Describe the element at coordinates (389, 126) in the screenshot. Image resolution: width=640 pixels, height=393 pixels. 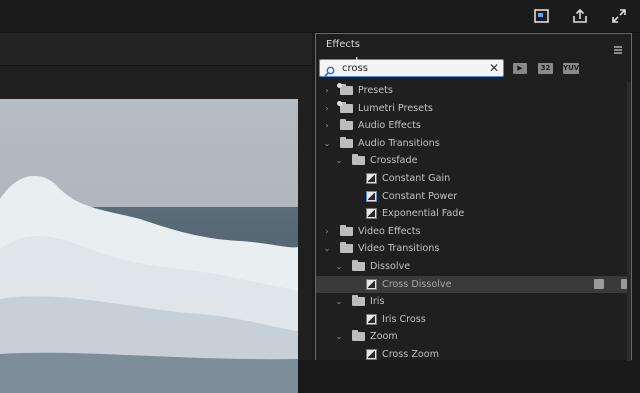
I see `tree-item-label: Audio Effects` at that location.